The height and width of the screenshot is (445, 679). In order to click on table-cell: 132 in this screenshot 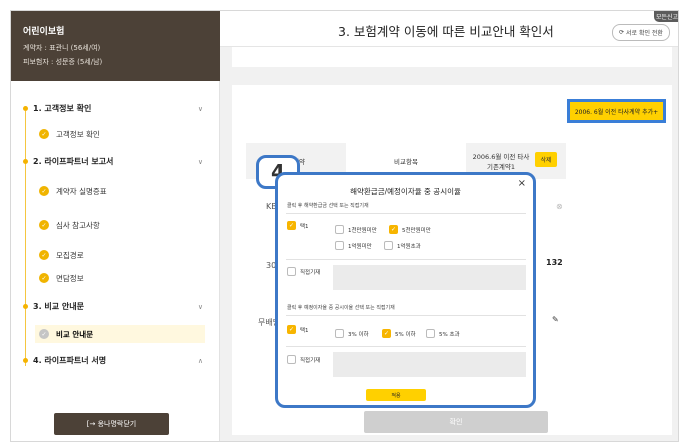, I will do `click(554, 262)`.